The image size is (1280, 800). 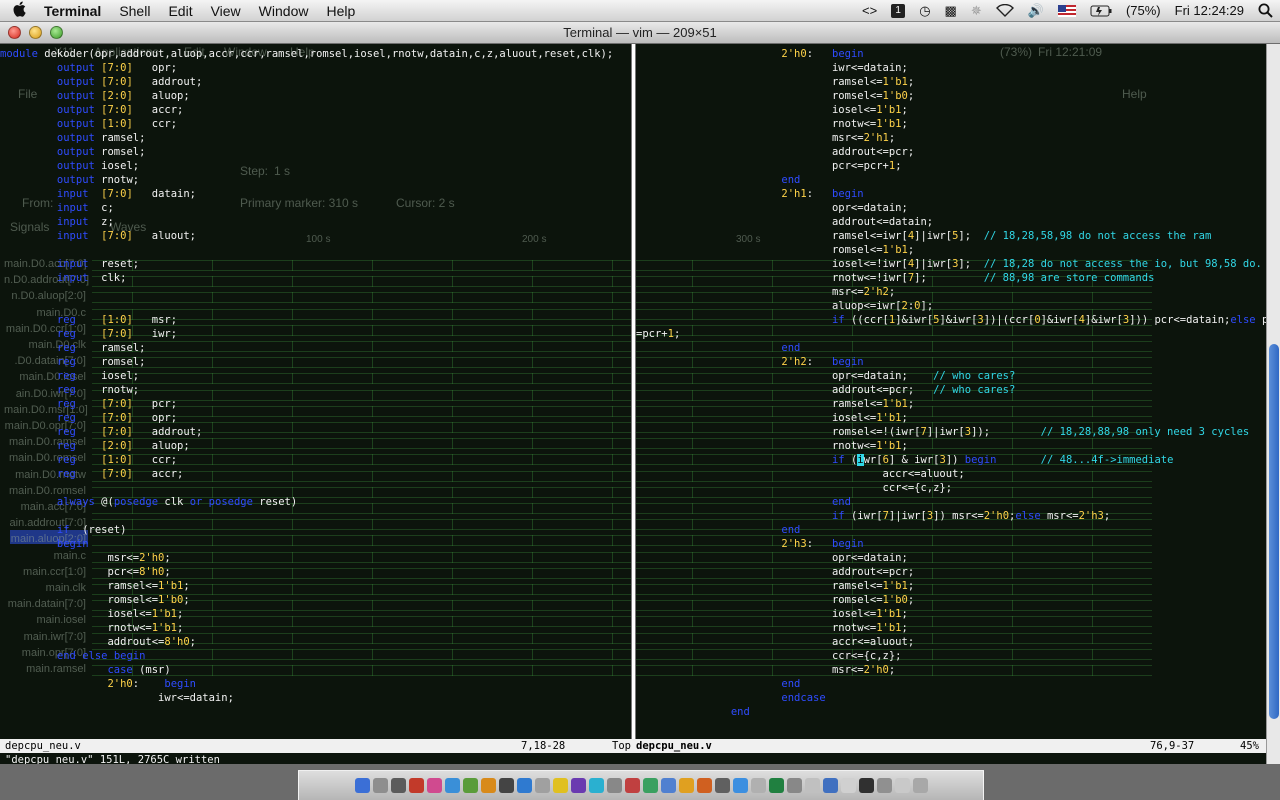 I want to click on volume-icon: 🔊, so click(x=1036, y=11).